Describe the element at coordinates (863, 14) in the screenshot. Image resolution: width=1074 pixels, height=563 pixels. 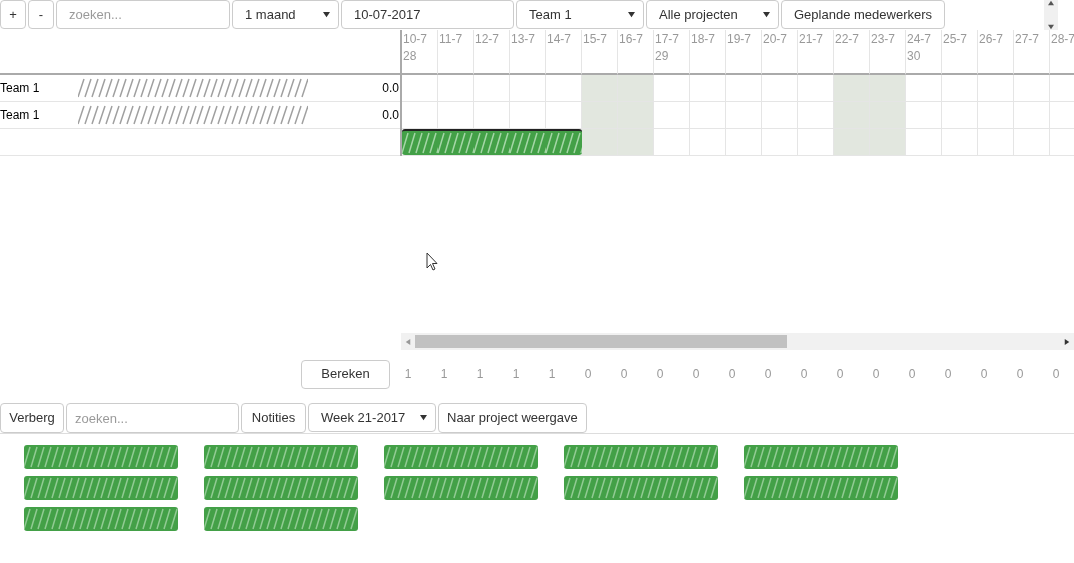
I see `planned-employees-button: Geplande medewerkers` at that location.